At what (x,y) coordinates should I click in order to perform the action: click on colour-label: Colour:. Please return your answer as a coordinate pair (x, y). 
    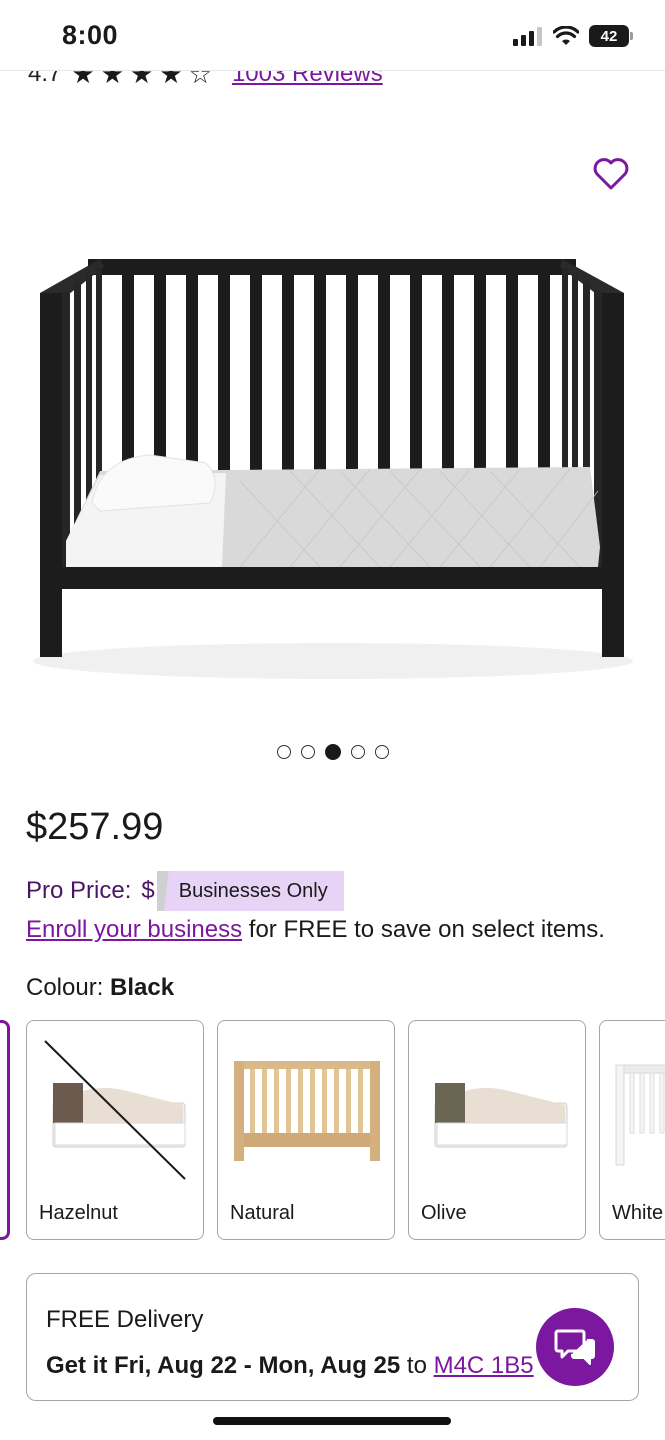
    Looking at the image, I should click on (68, 987).